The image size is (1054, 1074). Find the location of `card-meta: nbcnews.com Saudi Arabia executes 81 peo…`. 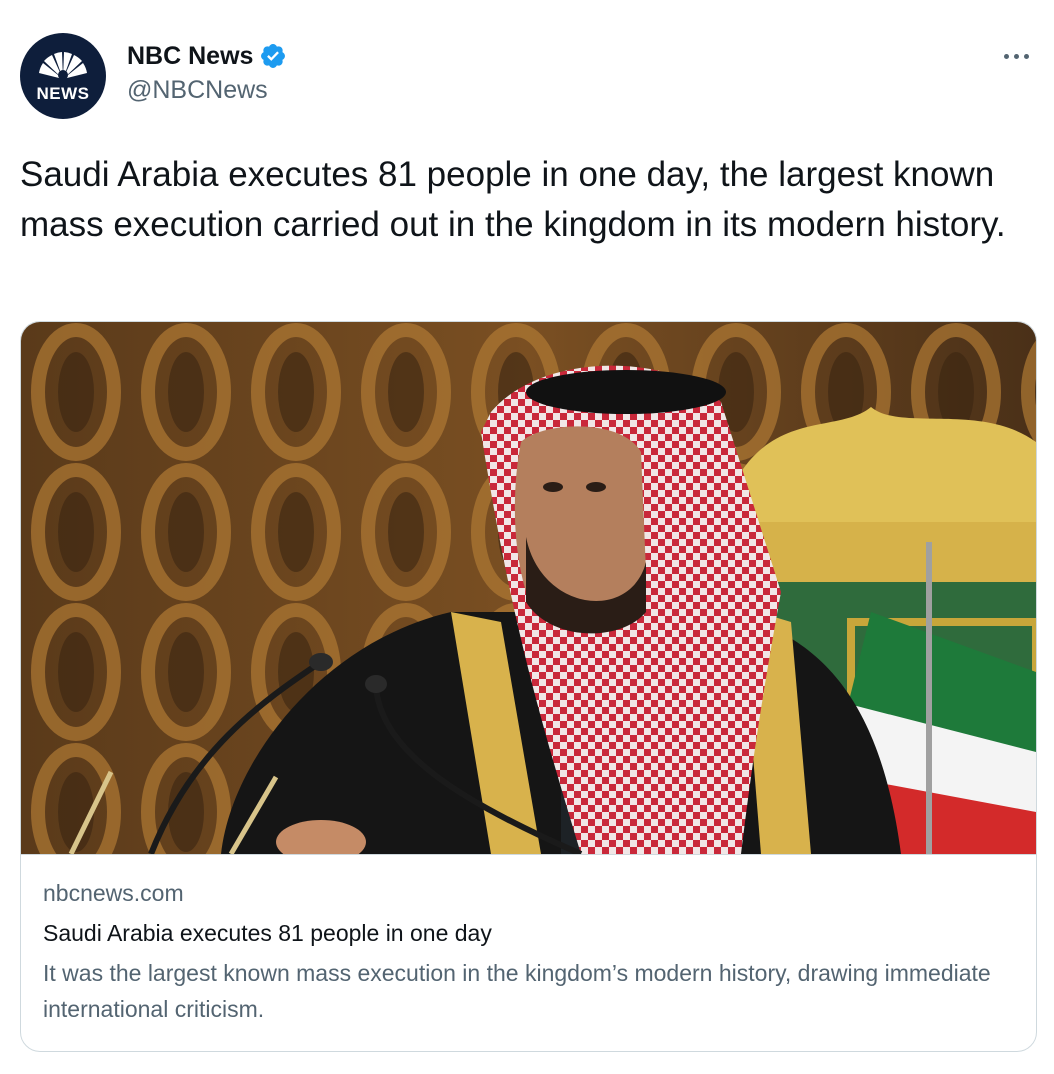

card-meta: nbcnews.com Saudi Arabia executes 81 peo… is located at coordinates (528, 952).